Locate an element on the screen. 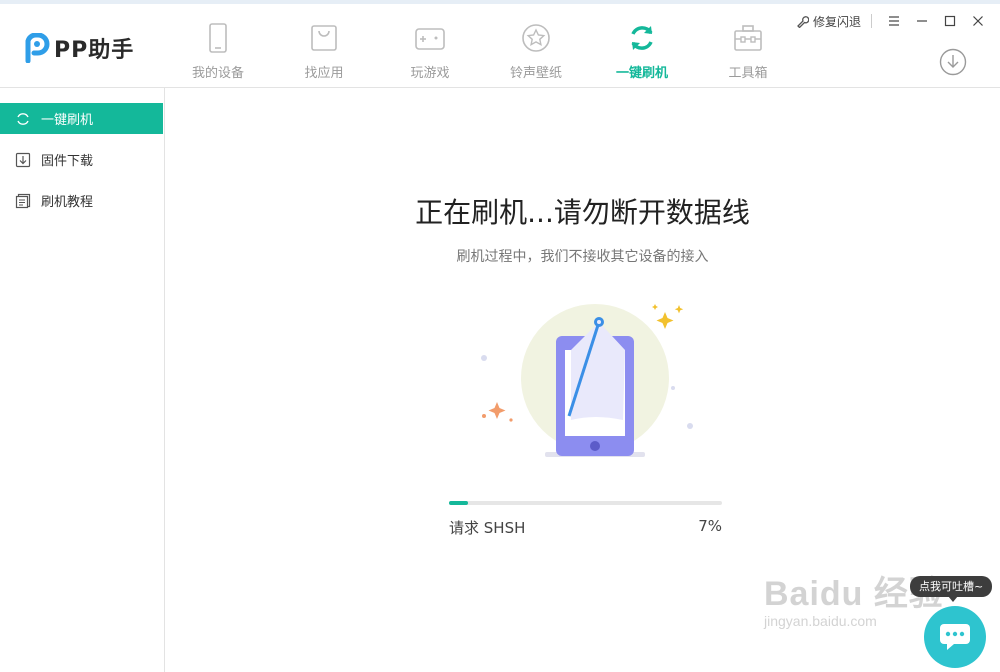 This screenshot has width=1000, height=672. sidebar-item-label: 一键刷机 is located at coordinates (67, 120).